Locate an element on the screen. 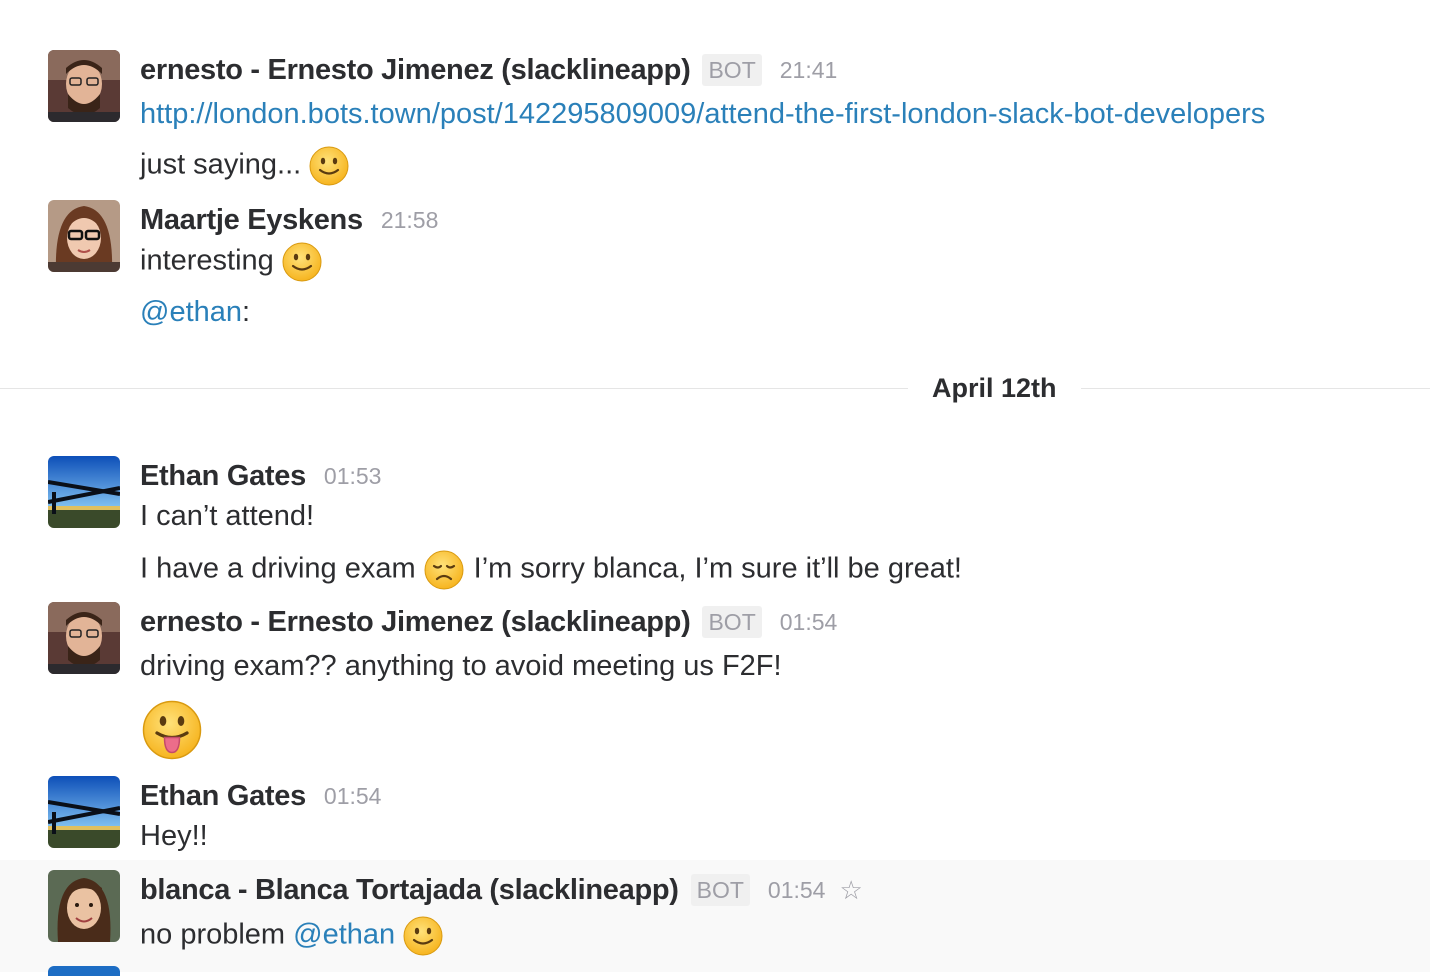  timestamp: 21:58 is located at coordinates (410, 220).